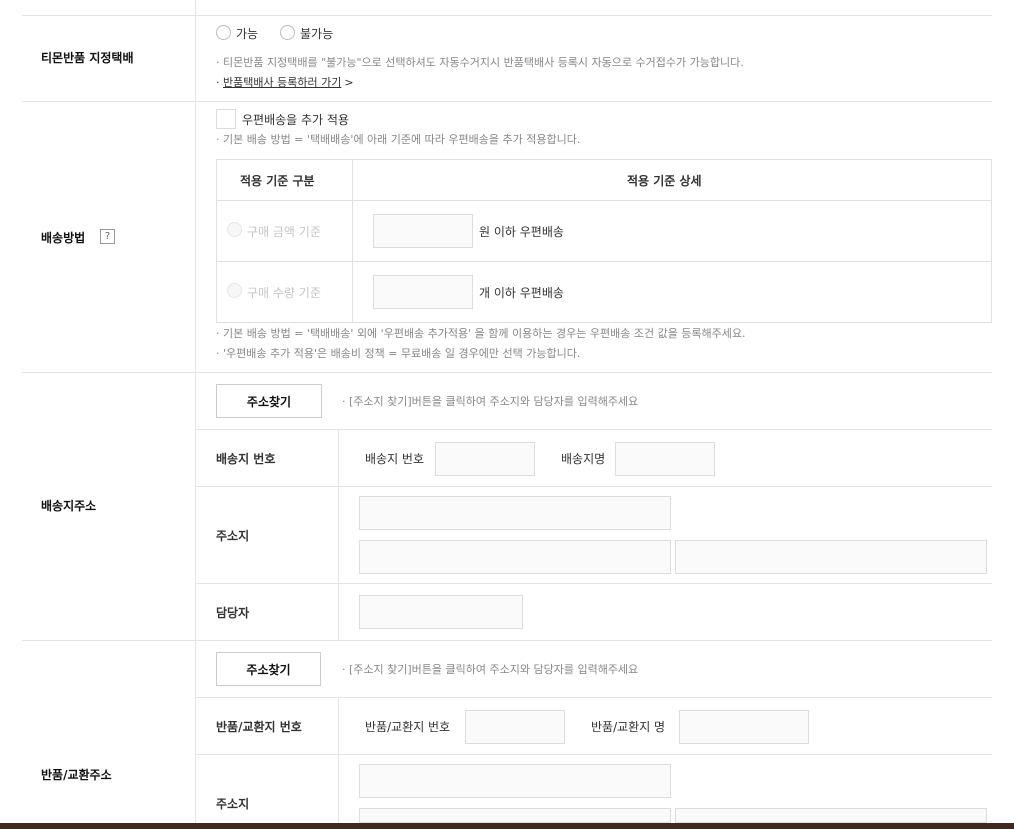  Describe the element at coordinates (665, 459) in the screenshot. I see `shipping-name-input` at that location.